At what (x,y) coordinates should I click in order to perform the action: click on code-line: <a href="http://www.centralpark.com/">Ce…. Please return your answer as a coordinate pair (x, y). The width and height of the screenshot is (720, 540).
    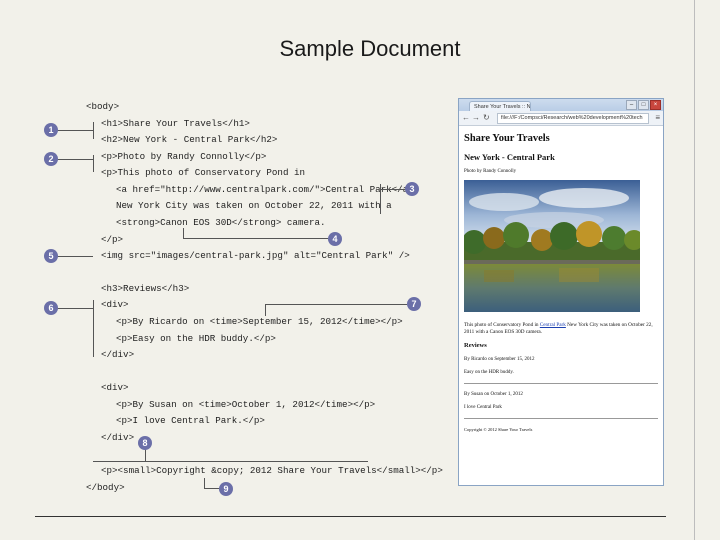
    Looking at the image, I should click on (265, 189).